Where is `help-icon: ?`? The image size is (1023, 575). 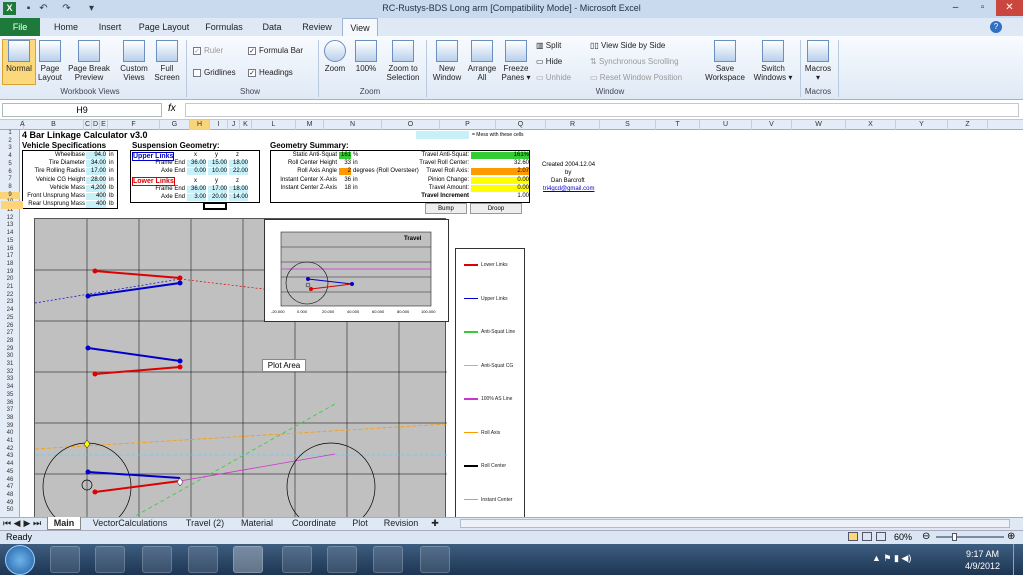 help-icon: ? is located at coordinates (996, 27).